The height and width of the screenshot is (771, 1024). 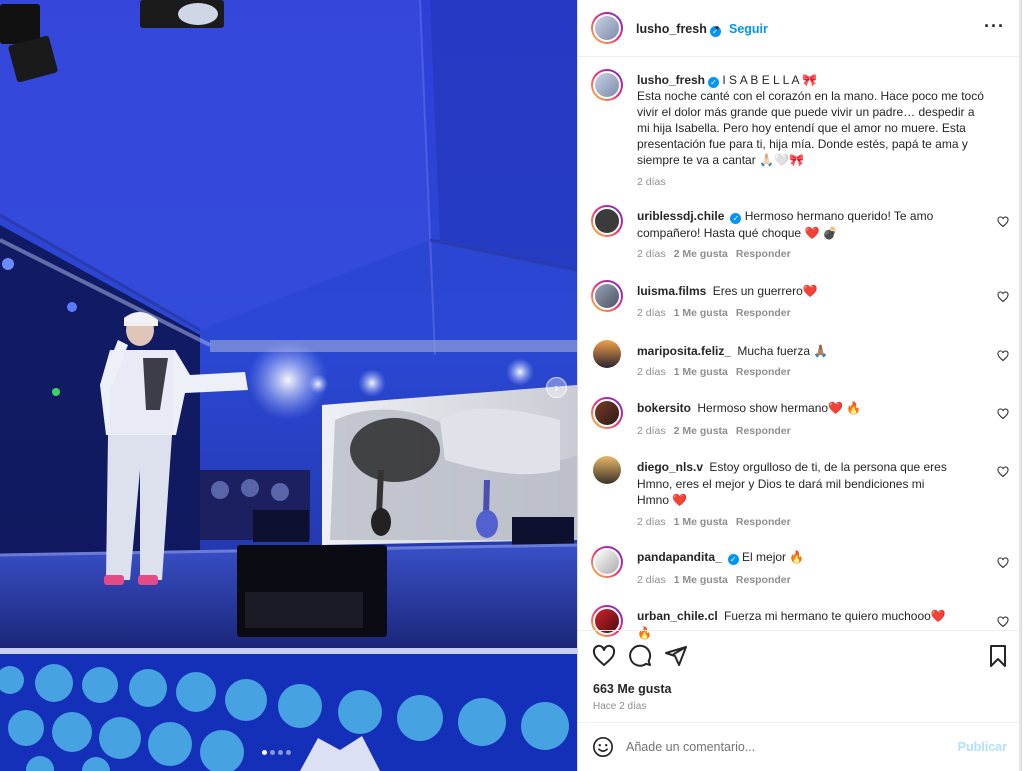 I want to click on comment-author: pandapandita_, so click(x=679, y=557).